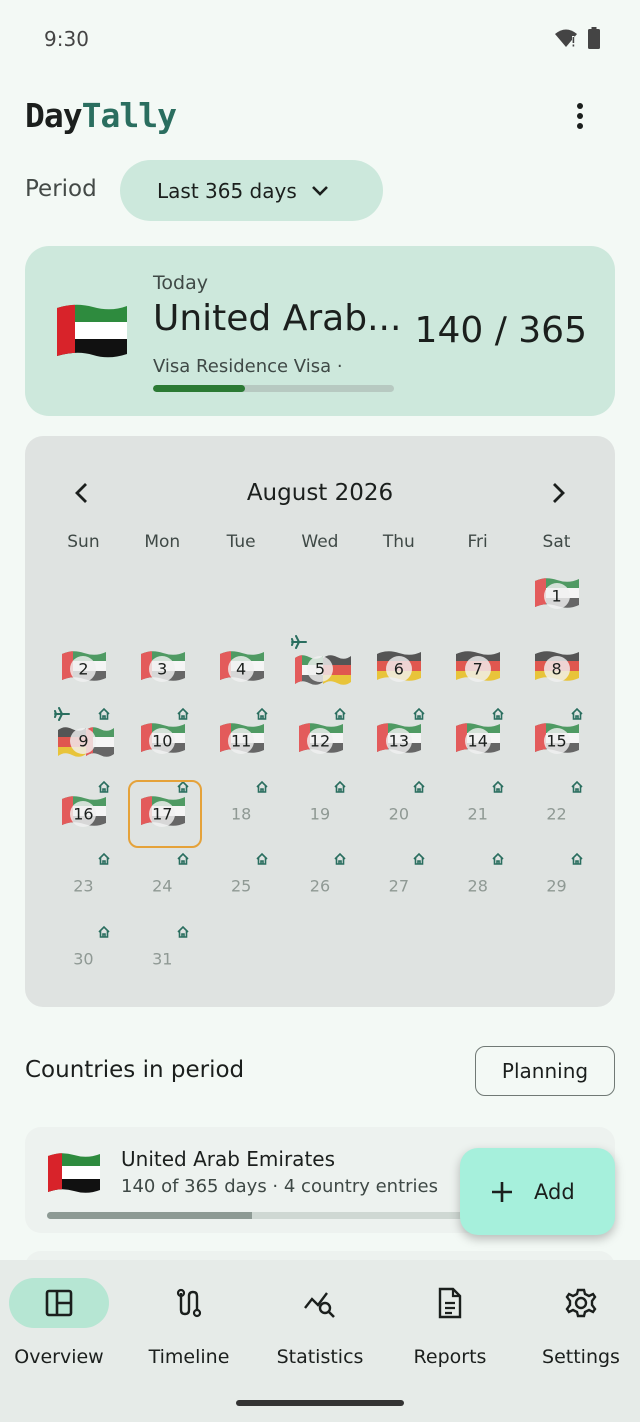  I want to click on weekday-label: Tue, so click(241, 542).